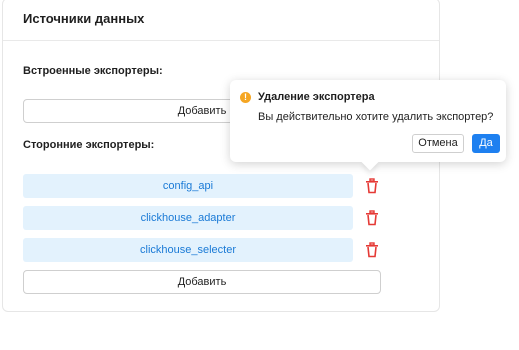  I want to click on confirm-delete-button: Да, so click(486, 143).